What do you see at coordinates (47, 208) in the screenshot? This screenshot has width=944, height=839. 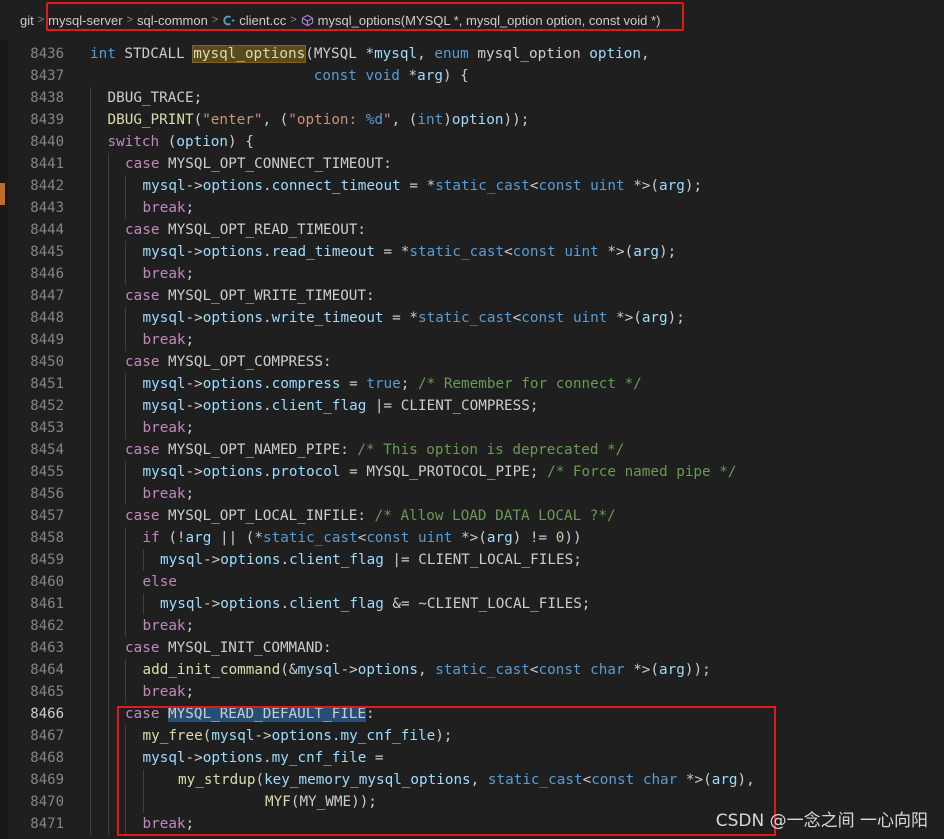 I see `line-number: 8443` at bounding box center [47, 208].